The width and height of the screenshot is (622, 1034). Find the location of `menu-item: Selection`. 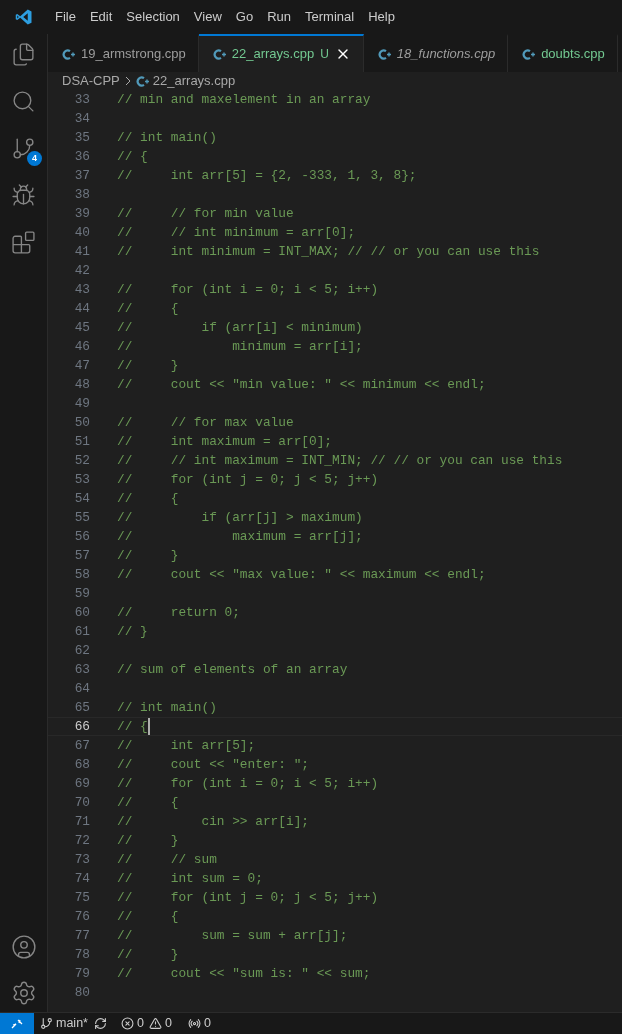

menu-item: Selection is located at coordinates (153, 17).